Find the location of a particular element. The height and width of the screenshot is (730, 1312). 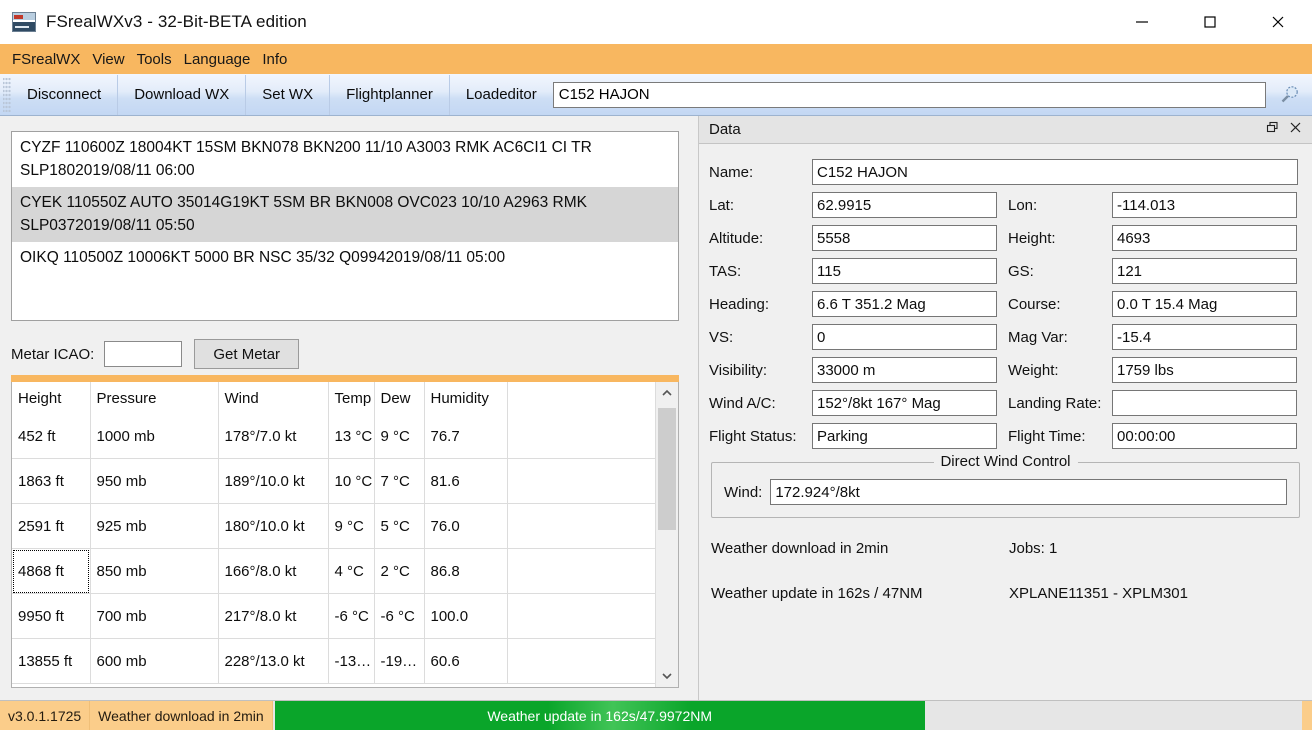

cell-pressure: 925 mb is located at coordinates (154, 526).